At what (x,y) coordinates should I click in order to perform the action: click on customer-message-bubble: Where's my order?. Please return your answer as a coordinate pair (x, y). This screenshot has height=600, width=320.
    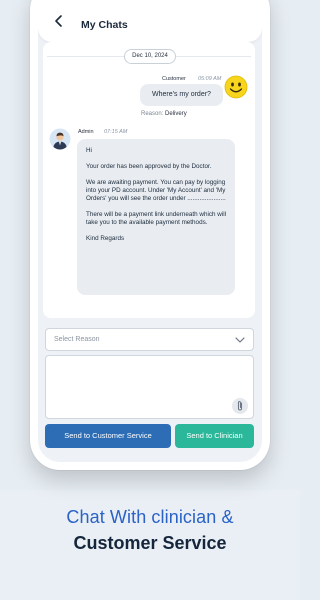
    Looking at the image, I should click on (181, 95).